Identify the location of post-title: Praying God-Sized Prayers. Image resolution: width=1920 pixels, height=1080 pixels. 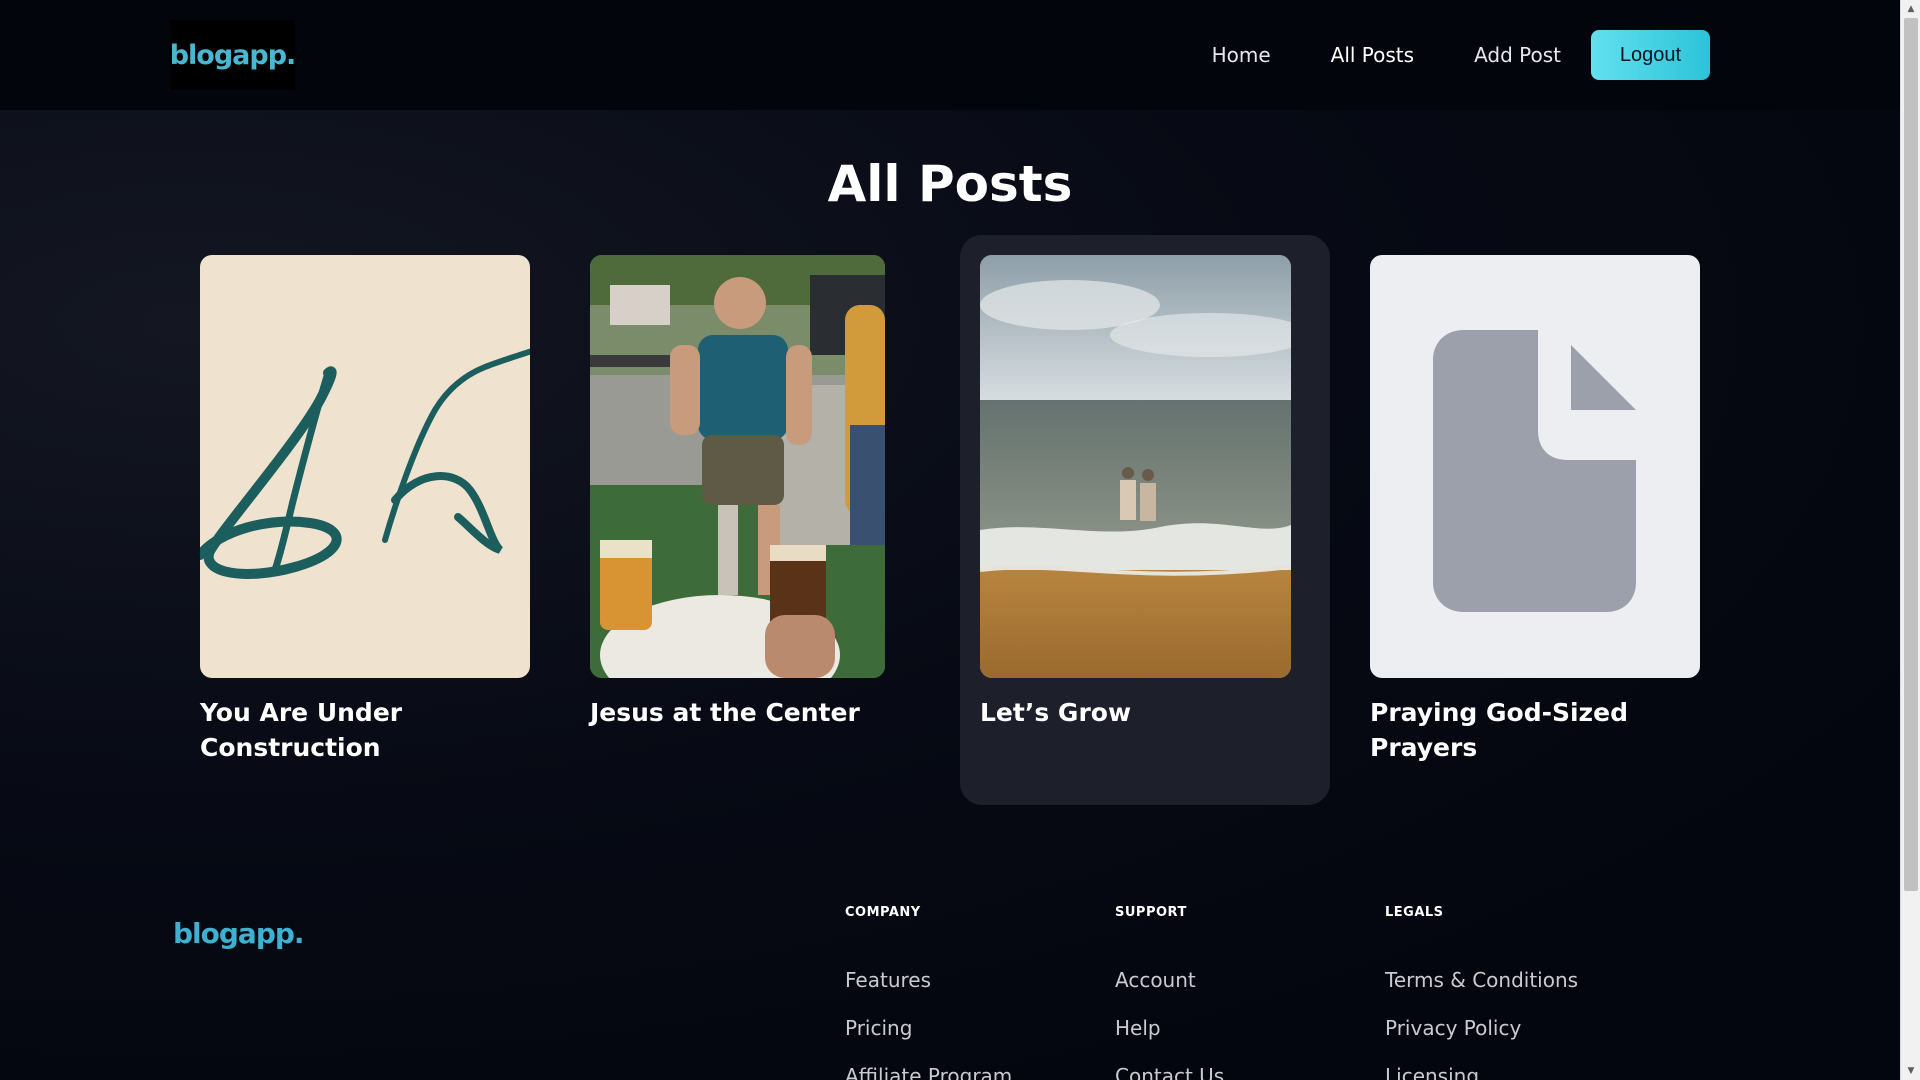
(1540, 730).